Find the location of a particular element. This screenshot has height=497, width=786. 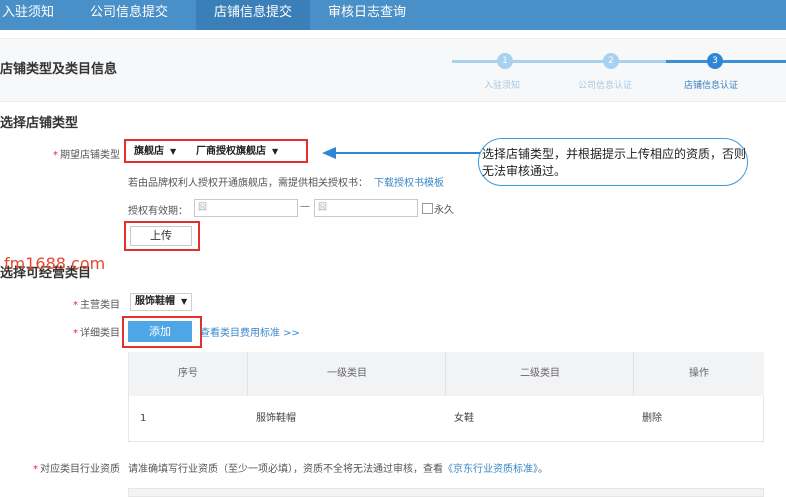

store-type-section-title: 选择店铺类型 is located at coordinates (39, 123).